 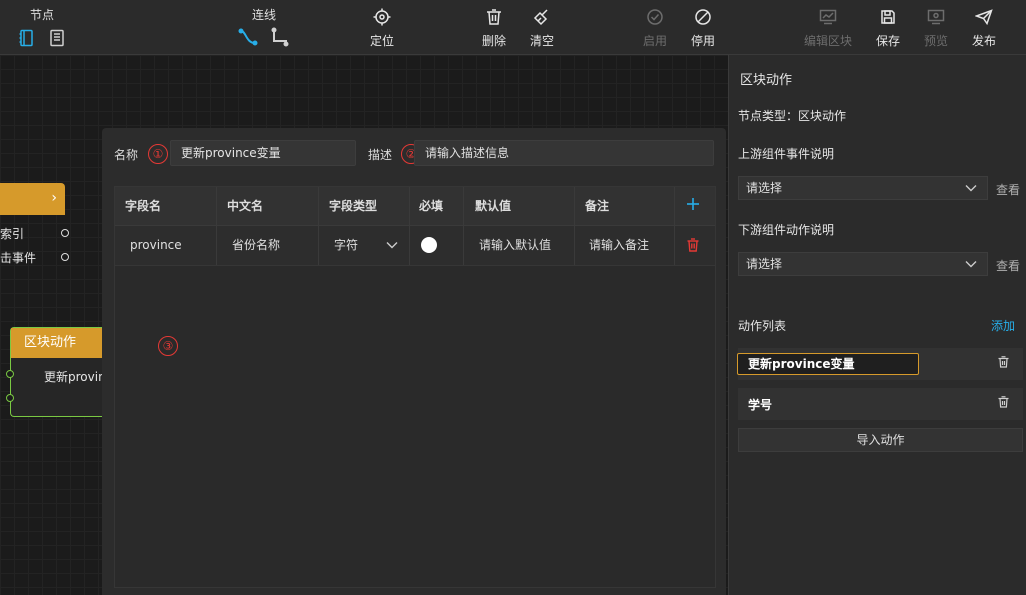 What do you see at coordinates (27, 39) in the screenshot?
I see `node-panel-icon` at bounding box center [27, 39].